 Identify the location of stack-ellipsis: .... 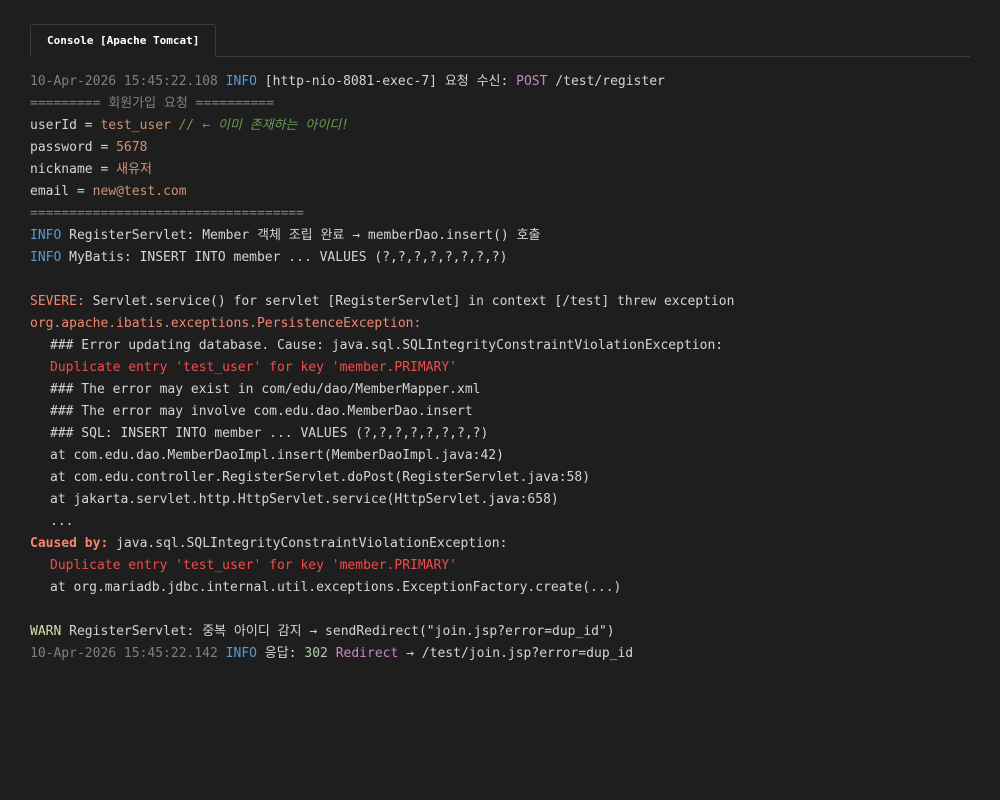
(62, 521).